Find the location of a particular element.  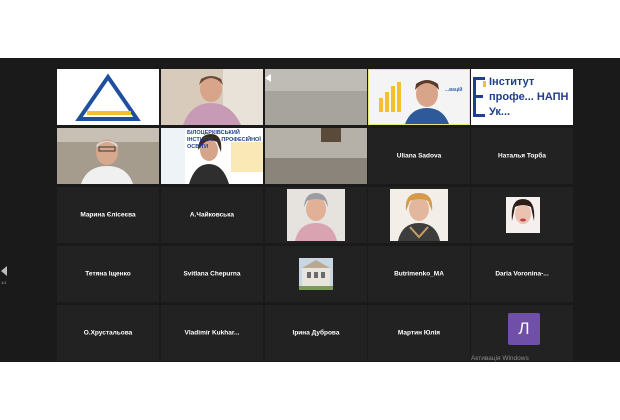

participant-tile: Butrimenko_MA is located at coordinates (419, 274).